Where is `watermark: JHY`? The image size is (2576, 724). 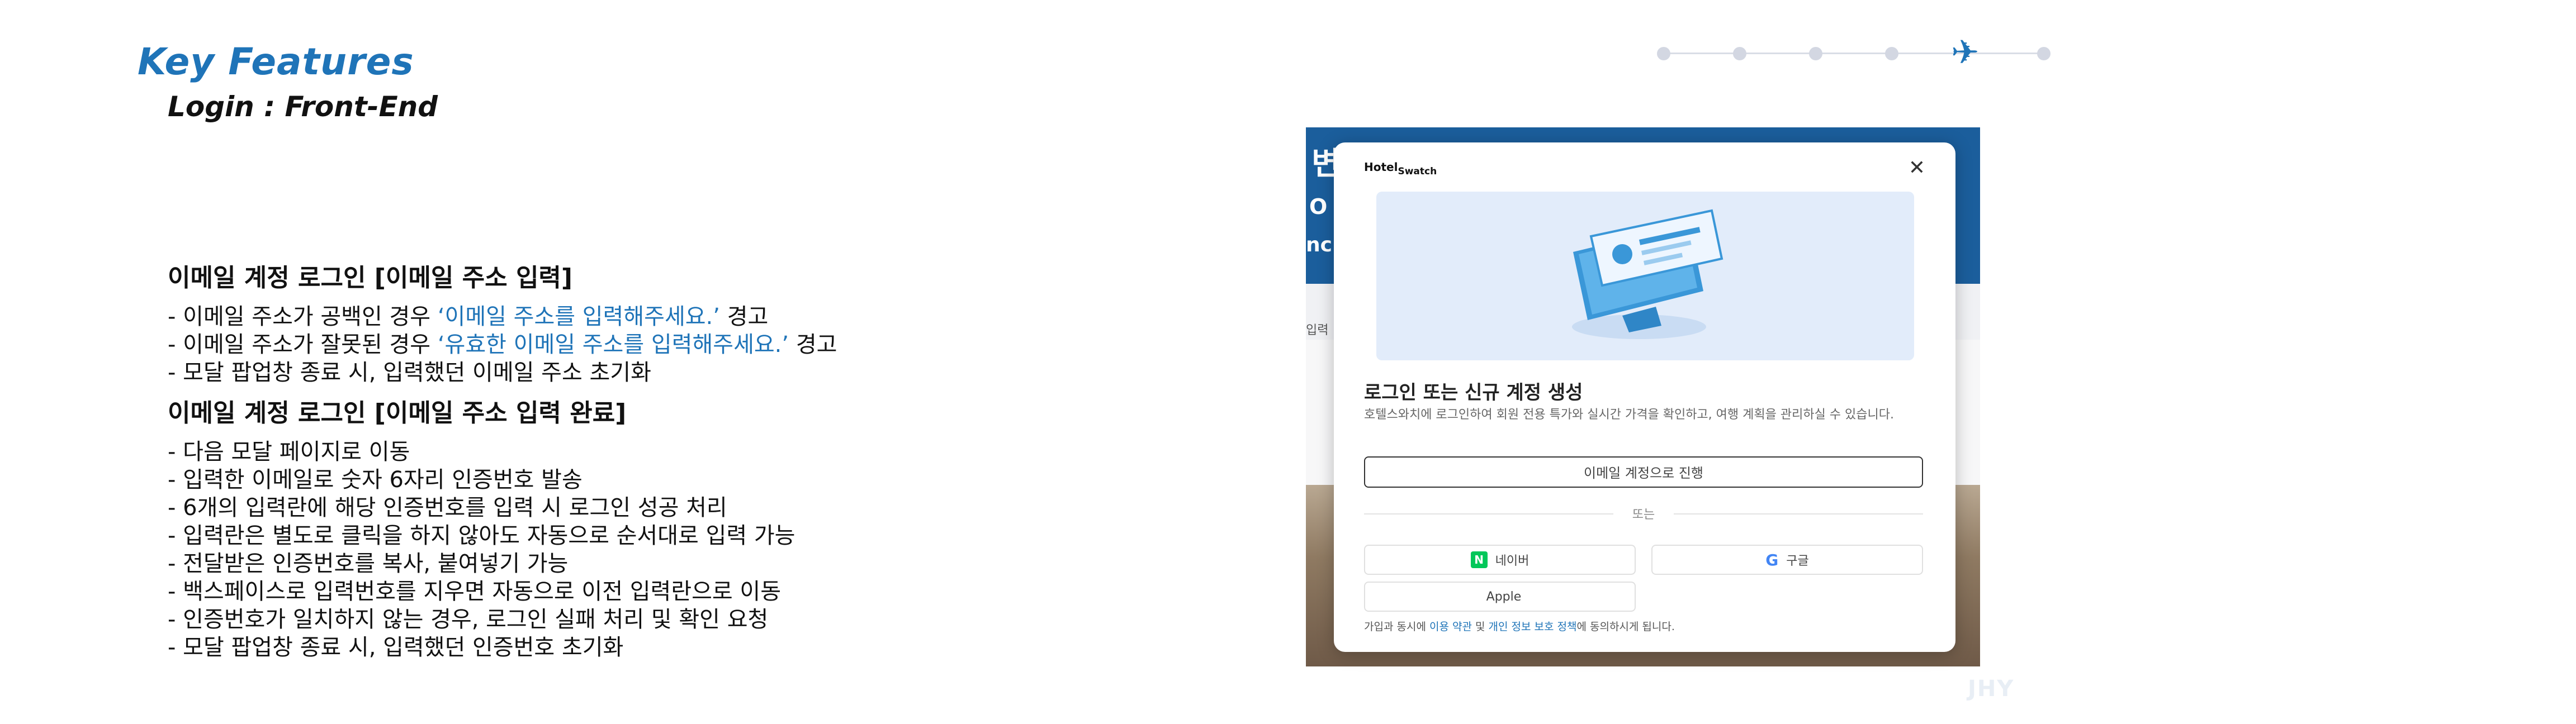 watermark: JHY is located at coordinates (1992, 689).